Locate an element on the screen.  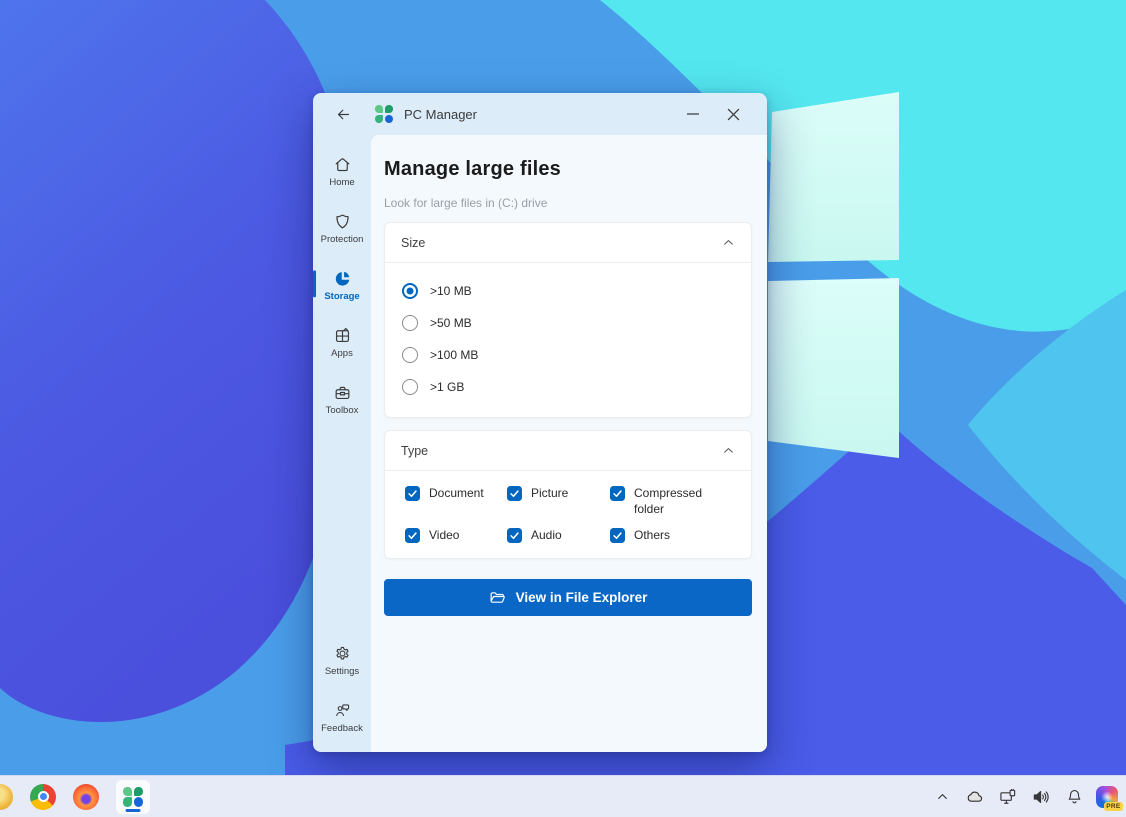
sidebar-item-settings: Settings is located at coordinates (342, 660).